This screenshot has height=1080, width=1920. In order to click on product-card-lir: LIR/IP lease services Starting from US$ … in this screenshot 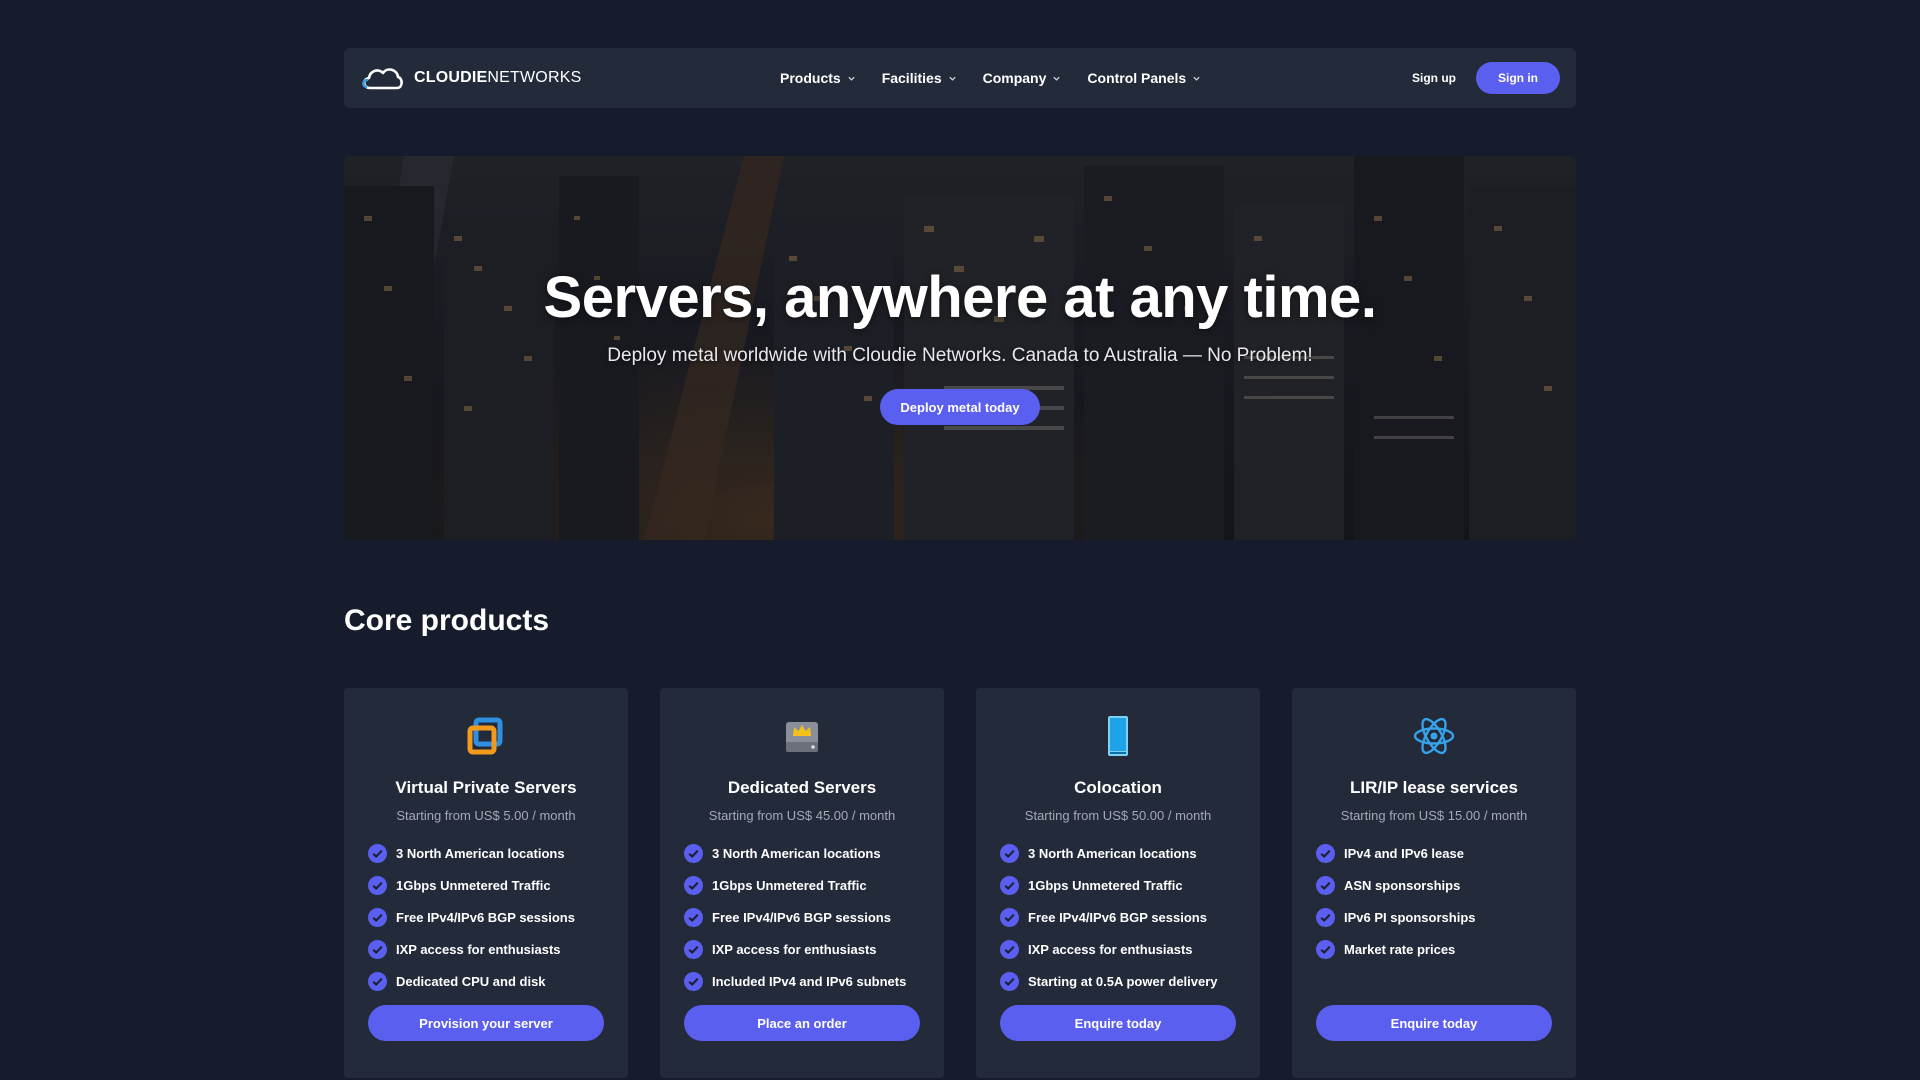, I will do `click(1434, 883)`.